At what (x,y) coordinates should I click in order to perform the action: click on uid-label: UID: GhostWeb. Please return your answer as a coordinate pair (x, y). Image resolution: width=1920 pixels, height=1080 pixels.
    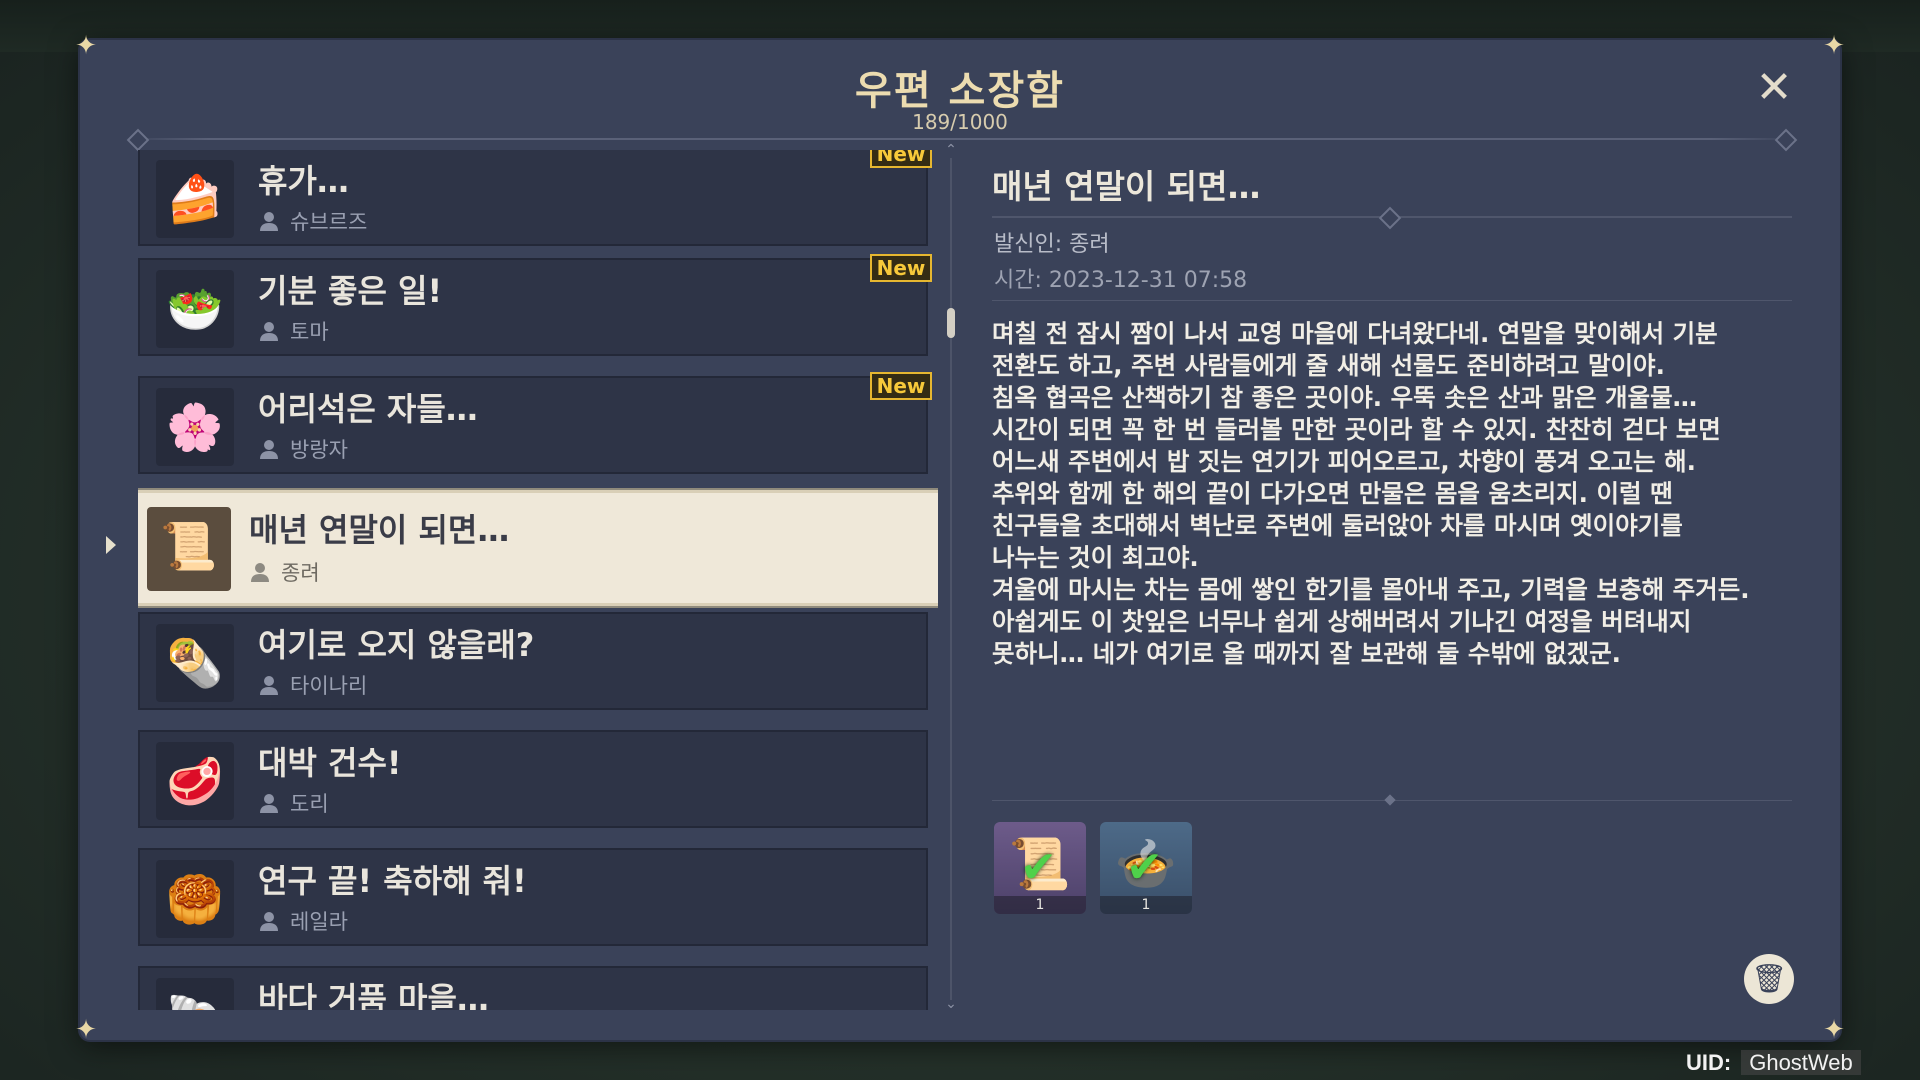
    Looking at the image, I should click on (1773, 1064).